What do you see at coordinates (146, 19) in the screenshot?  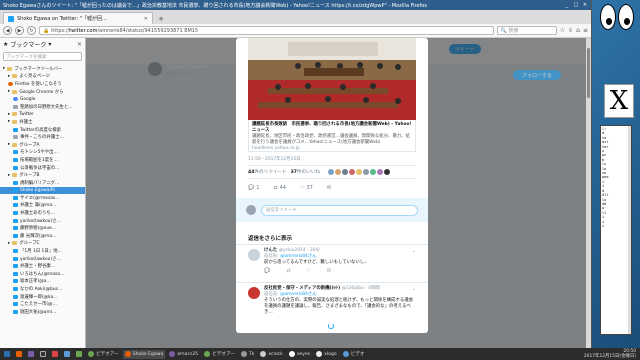 I see `tab-close-icon: ✕` at bounding box center [146, 19].